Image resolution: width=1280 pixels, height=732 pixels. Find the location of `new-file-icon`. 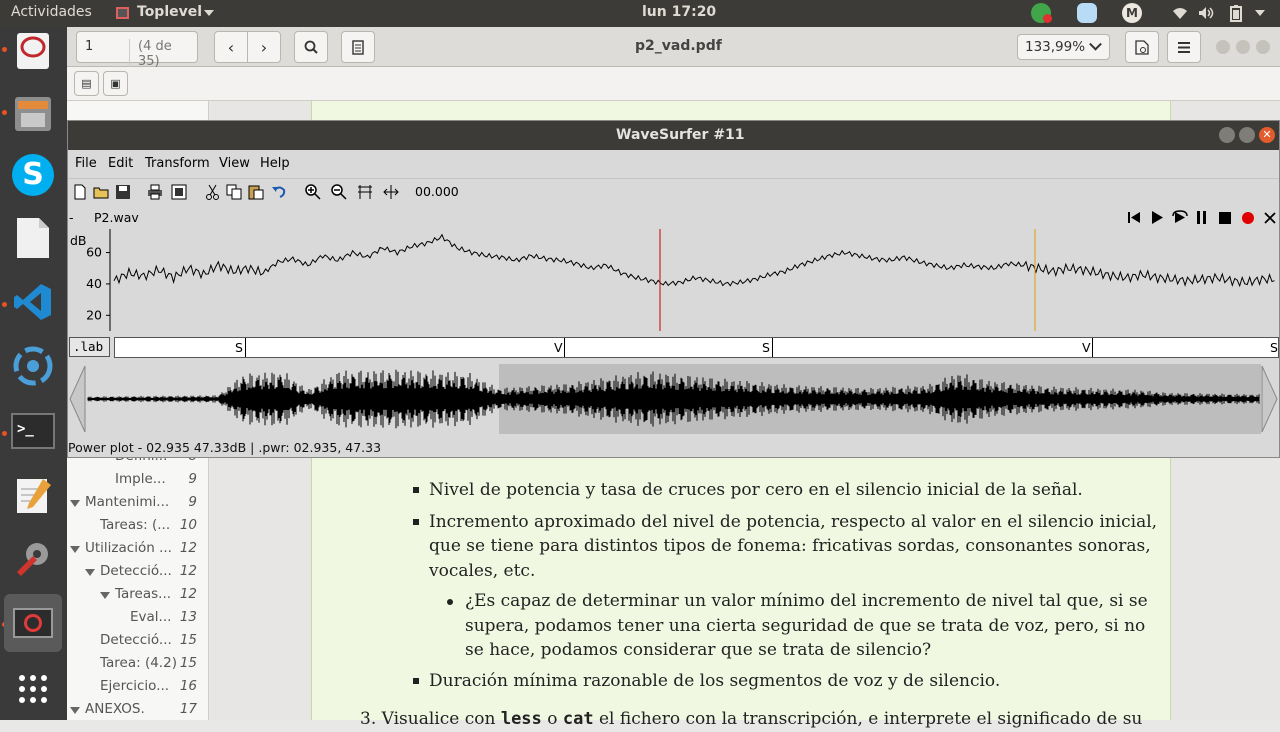

new-file-icon is located at coordinates (80, 192).